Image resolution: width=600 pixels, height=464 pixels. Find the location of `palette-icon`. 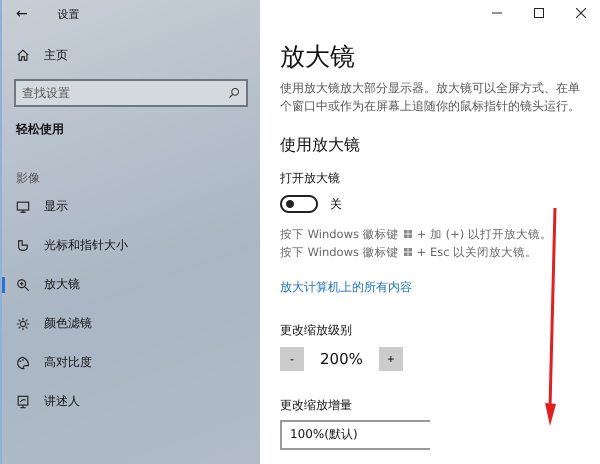

palette-icon is located at coordinates (23, 363).